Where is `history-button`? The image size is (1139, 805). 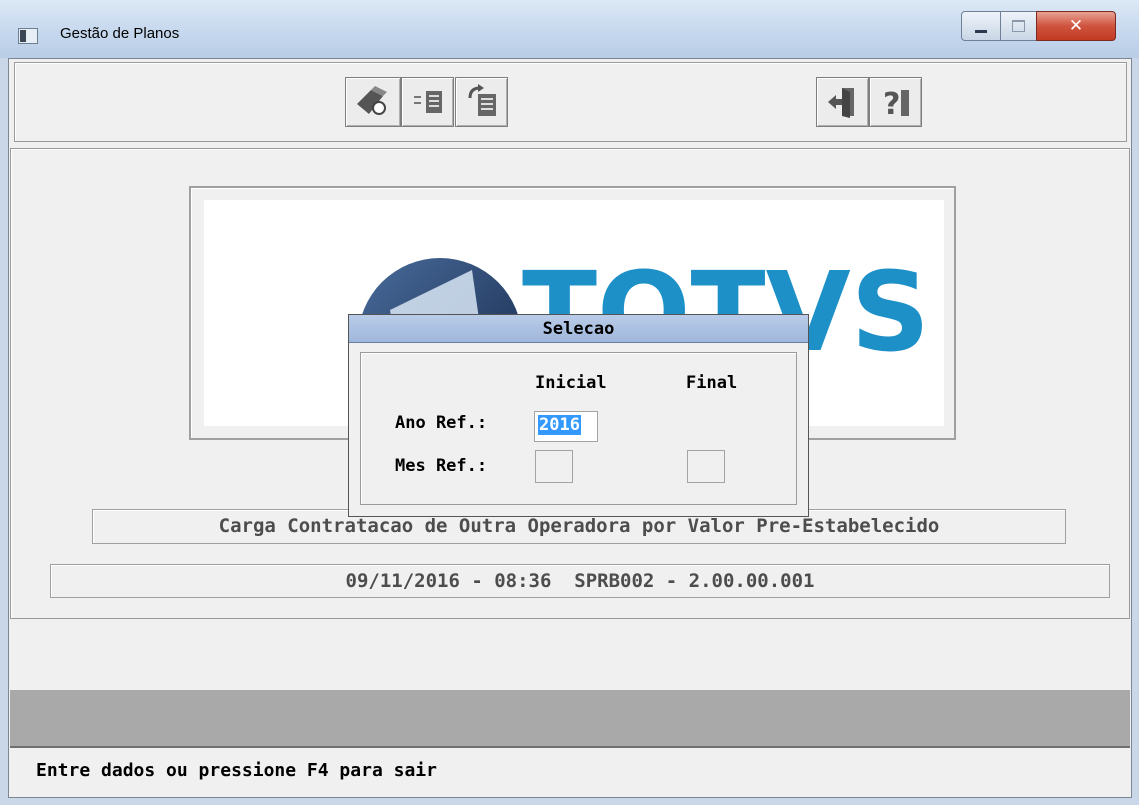
history-button is located at coordinates (481, 102).